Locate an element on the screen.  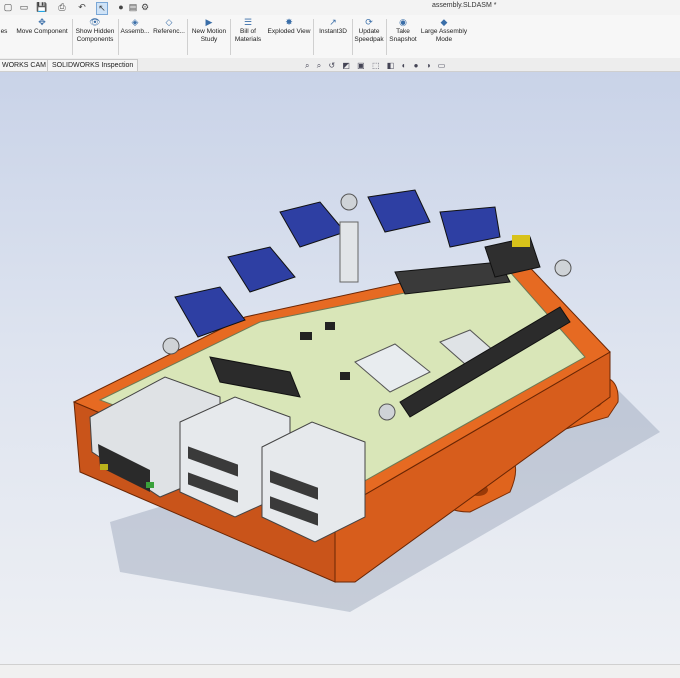
bill-of-materials-button: ☰ Bill of Materials is located at coordinates (248, 30).